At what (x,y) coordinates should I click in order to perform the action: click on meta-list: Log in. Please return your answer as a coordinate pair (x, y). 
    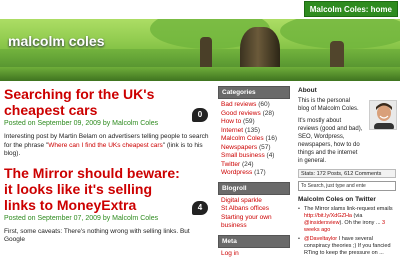
    Looking at the image, I should click on (254, 254).